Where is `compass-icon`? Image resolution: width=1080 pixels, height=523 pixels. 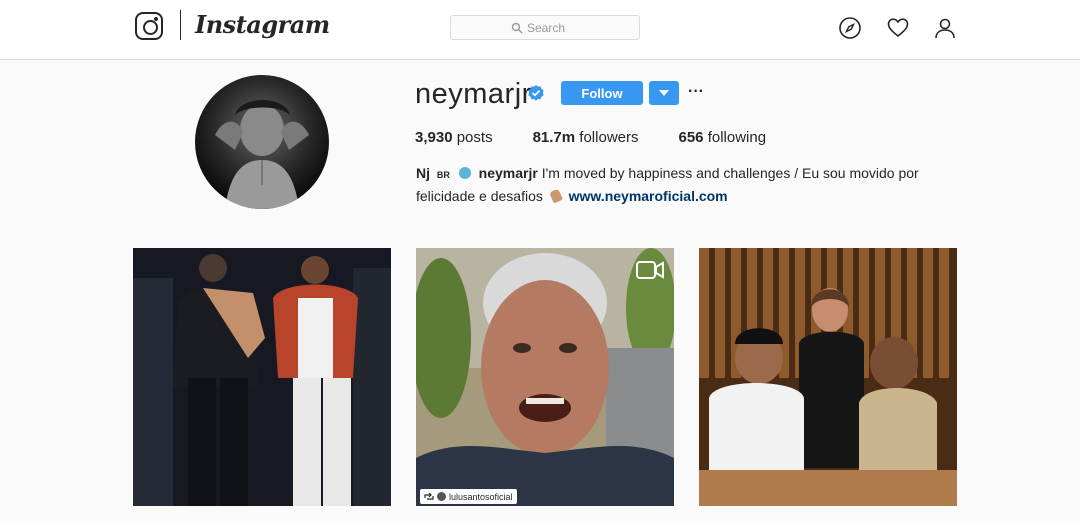 compass-icon is located at coordinates (850, 28).